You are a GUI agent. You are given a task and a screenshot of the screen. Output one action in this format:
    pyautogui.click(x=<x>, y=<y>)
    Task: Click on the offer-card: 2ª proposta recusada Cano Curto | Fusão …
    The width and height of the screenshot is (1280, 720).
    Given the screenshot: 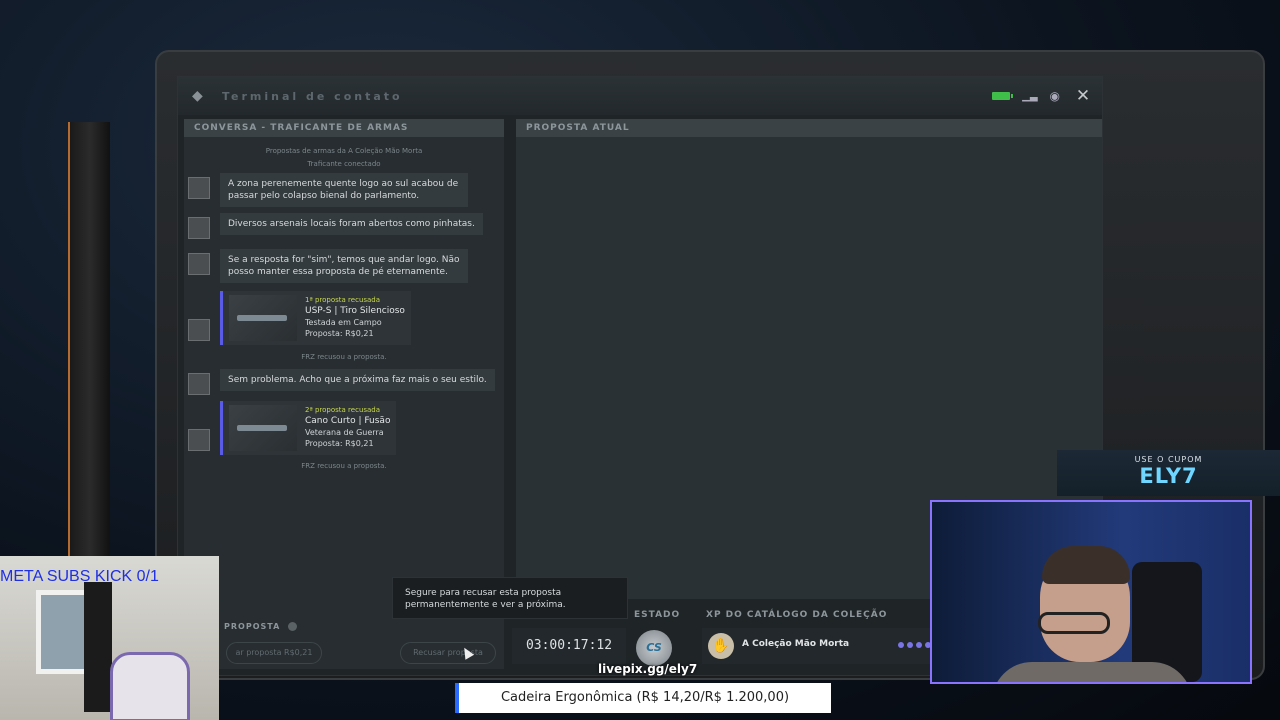 What is the action you would take?
    pyautogui.click(x=292, y=428)
    